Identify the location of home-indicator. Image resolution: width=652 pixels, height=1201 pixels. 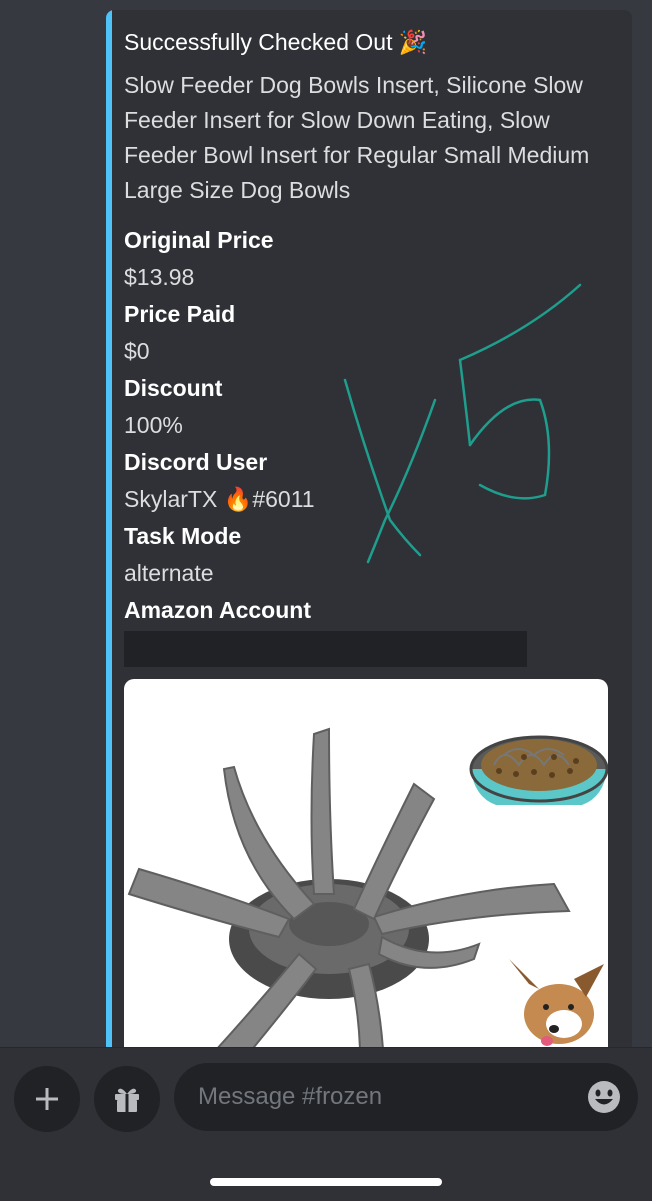
(326, 1182).